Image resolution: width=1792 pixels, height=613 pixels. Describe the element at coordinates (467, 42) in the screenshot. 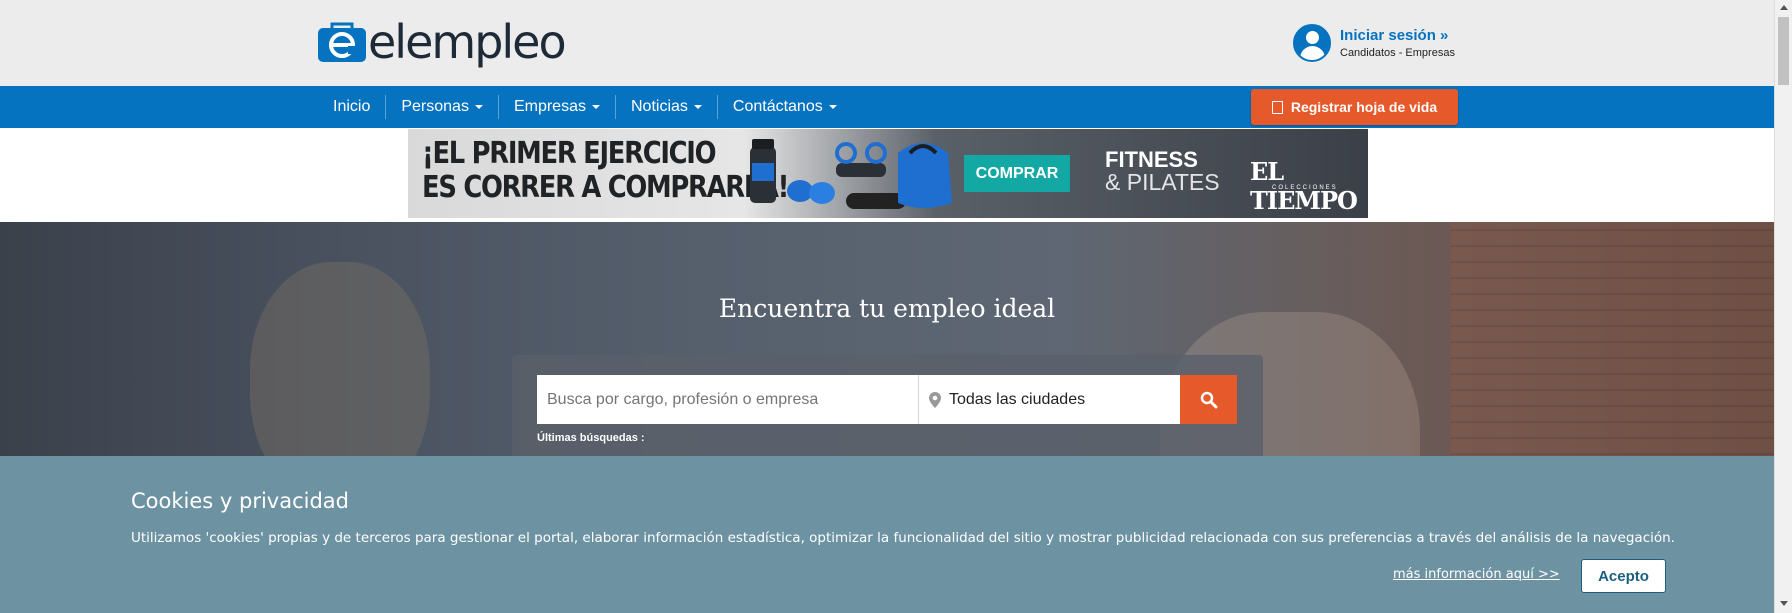

I see `logo-text: elempleo` at that location.